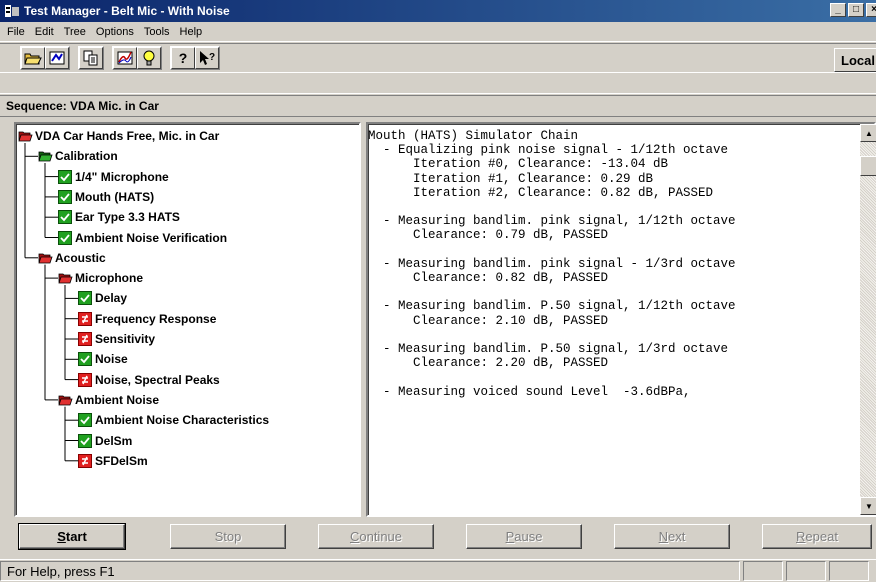  Describe the element at coordinates (438, 93) in the screenshot. I see `separator` at that location.